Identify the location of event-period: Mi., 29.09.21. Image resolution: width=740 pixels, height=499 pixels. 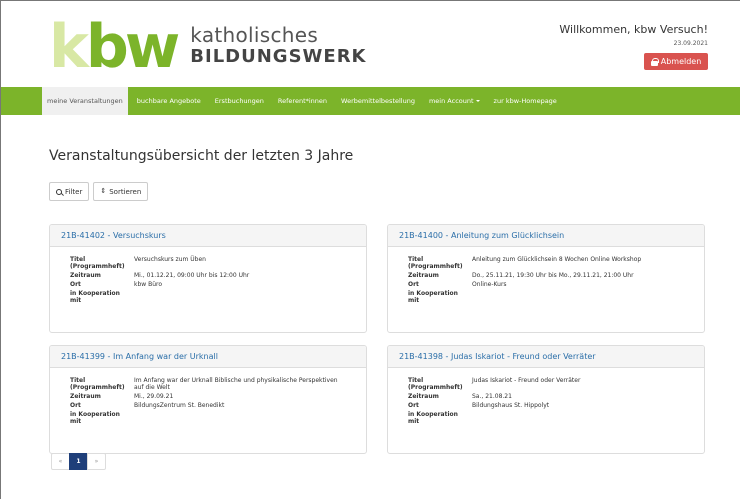
(154, 396).